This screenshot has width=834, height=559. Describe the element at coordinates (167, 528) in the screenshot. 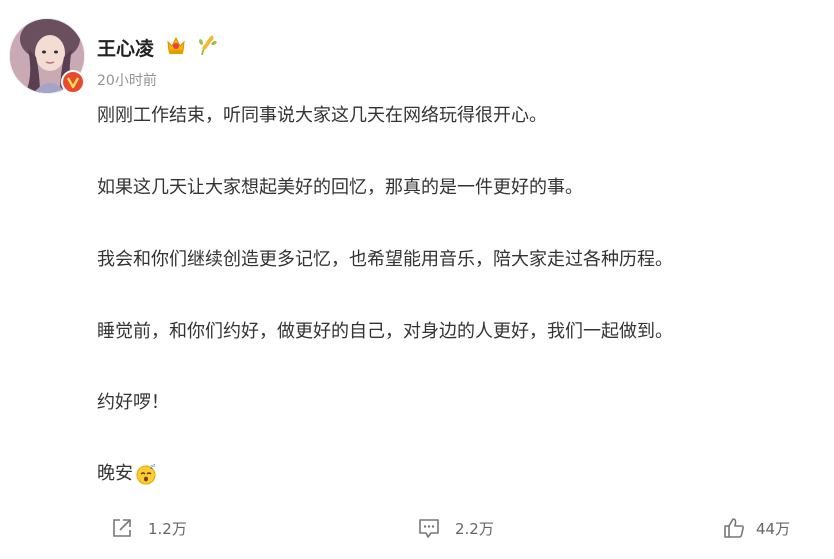

I see `share-count: 1.2万` at that location.